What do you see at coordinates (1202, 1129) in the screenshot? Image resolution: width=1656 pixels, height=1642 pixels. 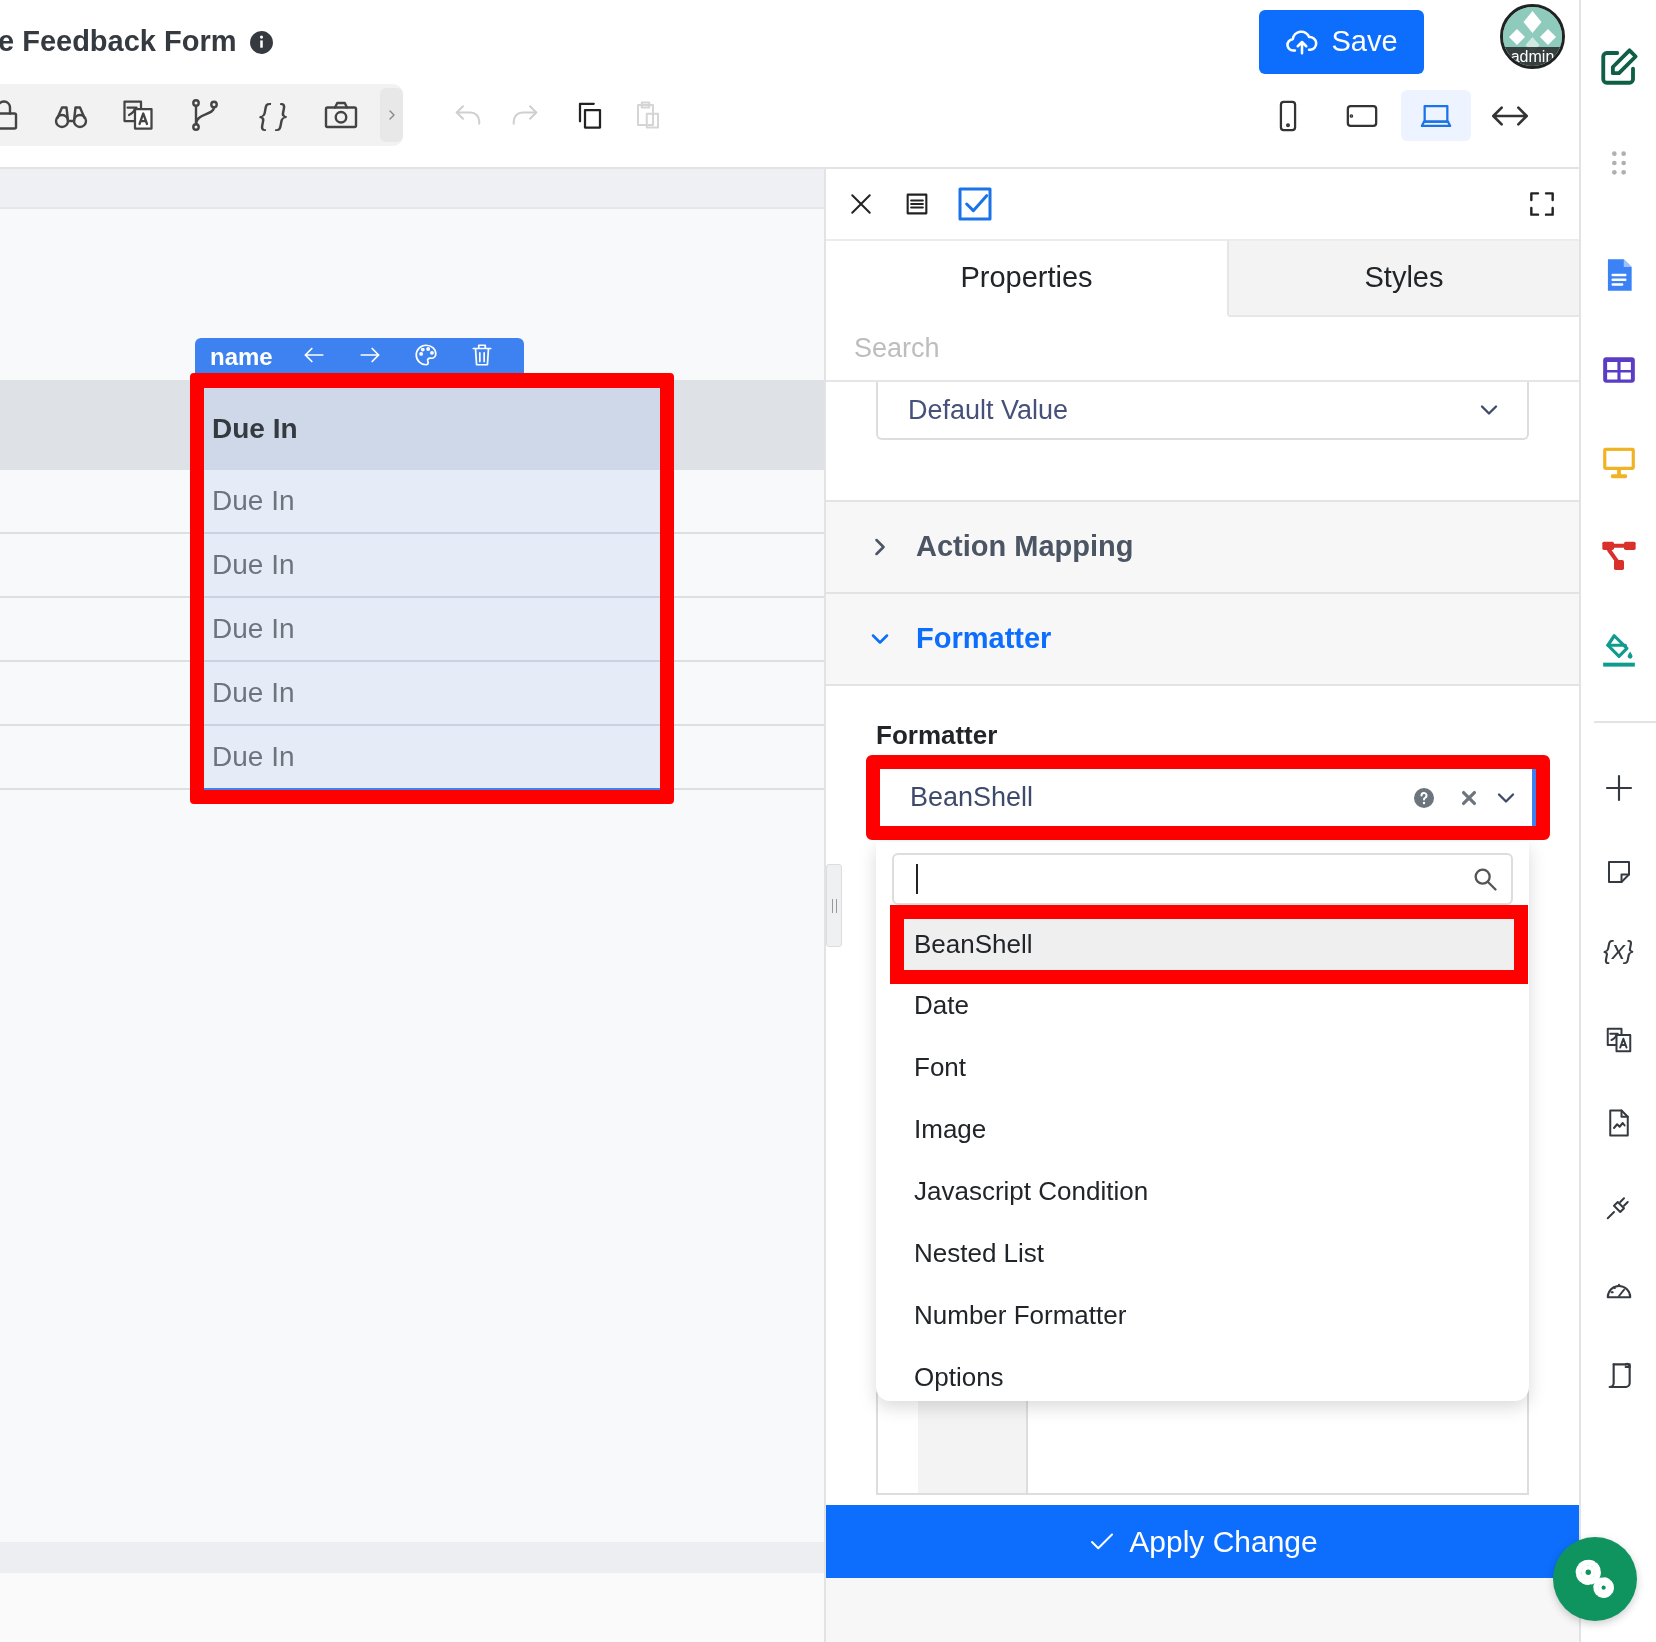 I see `dropdown-option: Image` at bounding box center [1202, 1129].